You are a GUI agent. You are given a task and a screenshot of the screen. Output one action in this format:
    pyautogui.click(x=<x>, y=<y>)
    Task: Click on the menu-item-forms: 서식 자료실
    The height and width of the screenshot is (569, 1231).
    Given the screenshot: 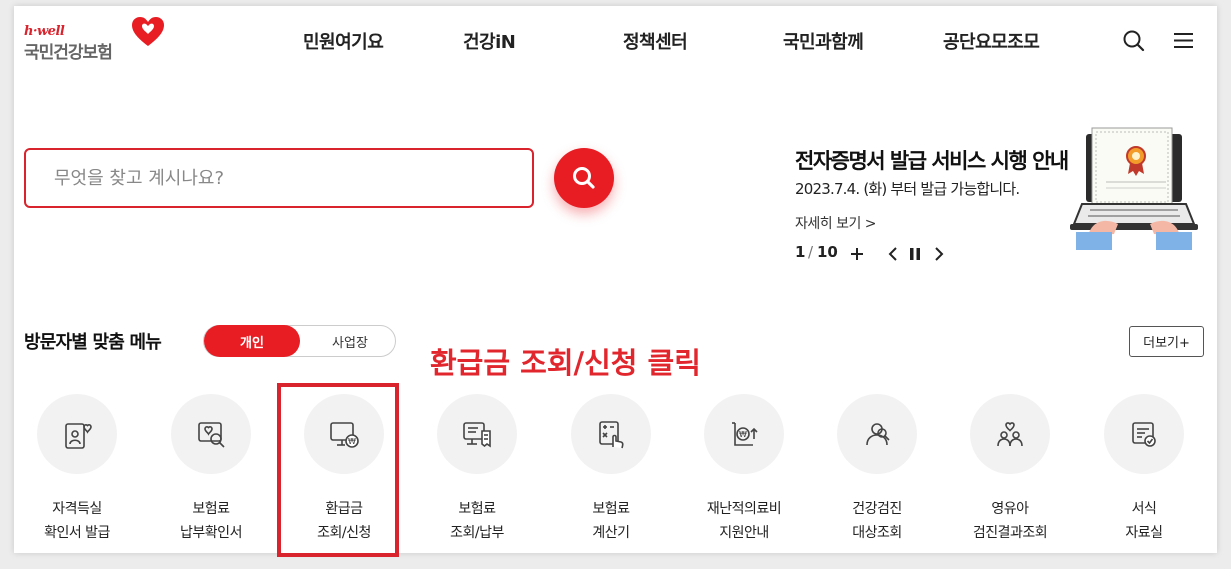 What is the action you would take?
    pyautogui.click(x=1144, y=470)
    